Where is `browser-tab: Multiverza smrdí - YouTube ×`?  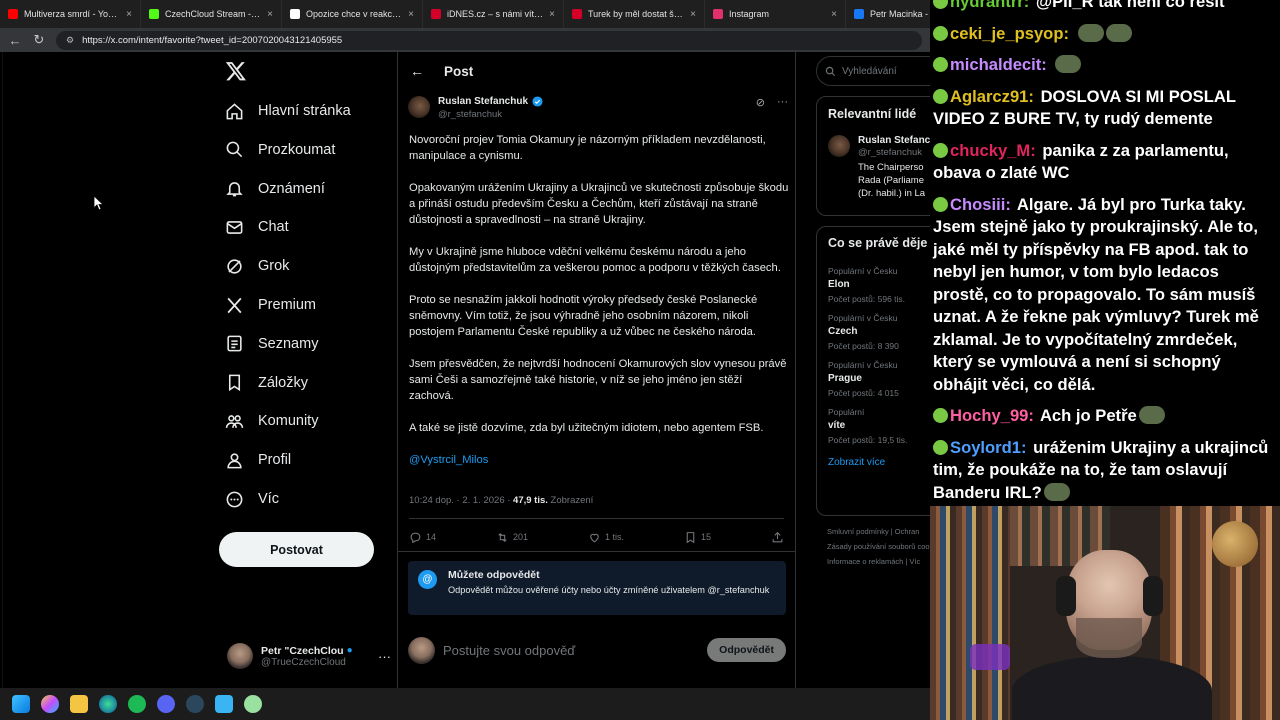
browser-tab: Multiverza smrdí - YouTube × is located at coordinates (70, 14).